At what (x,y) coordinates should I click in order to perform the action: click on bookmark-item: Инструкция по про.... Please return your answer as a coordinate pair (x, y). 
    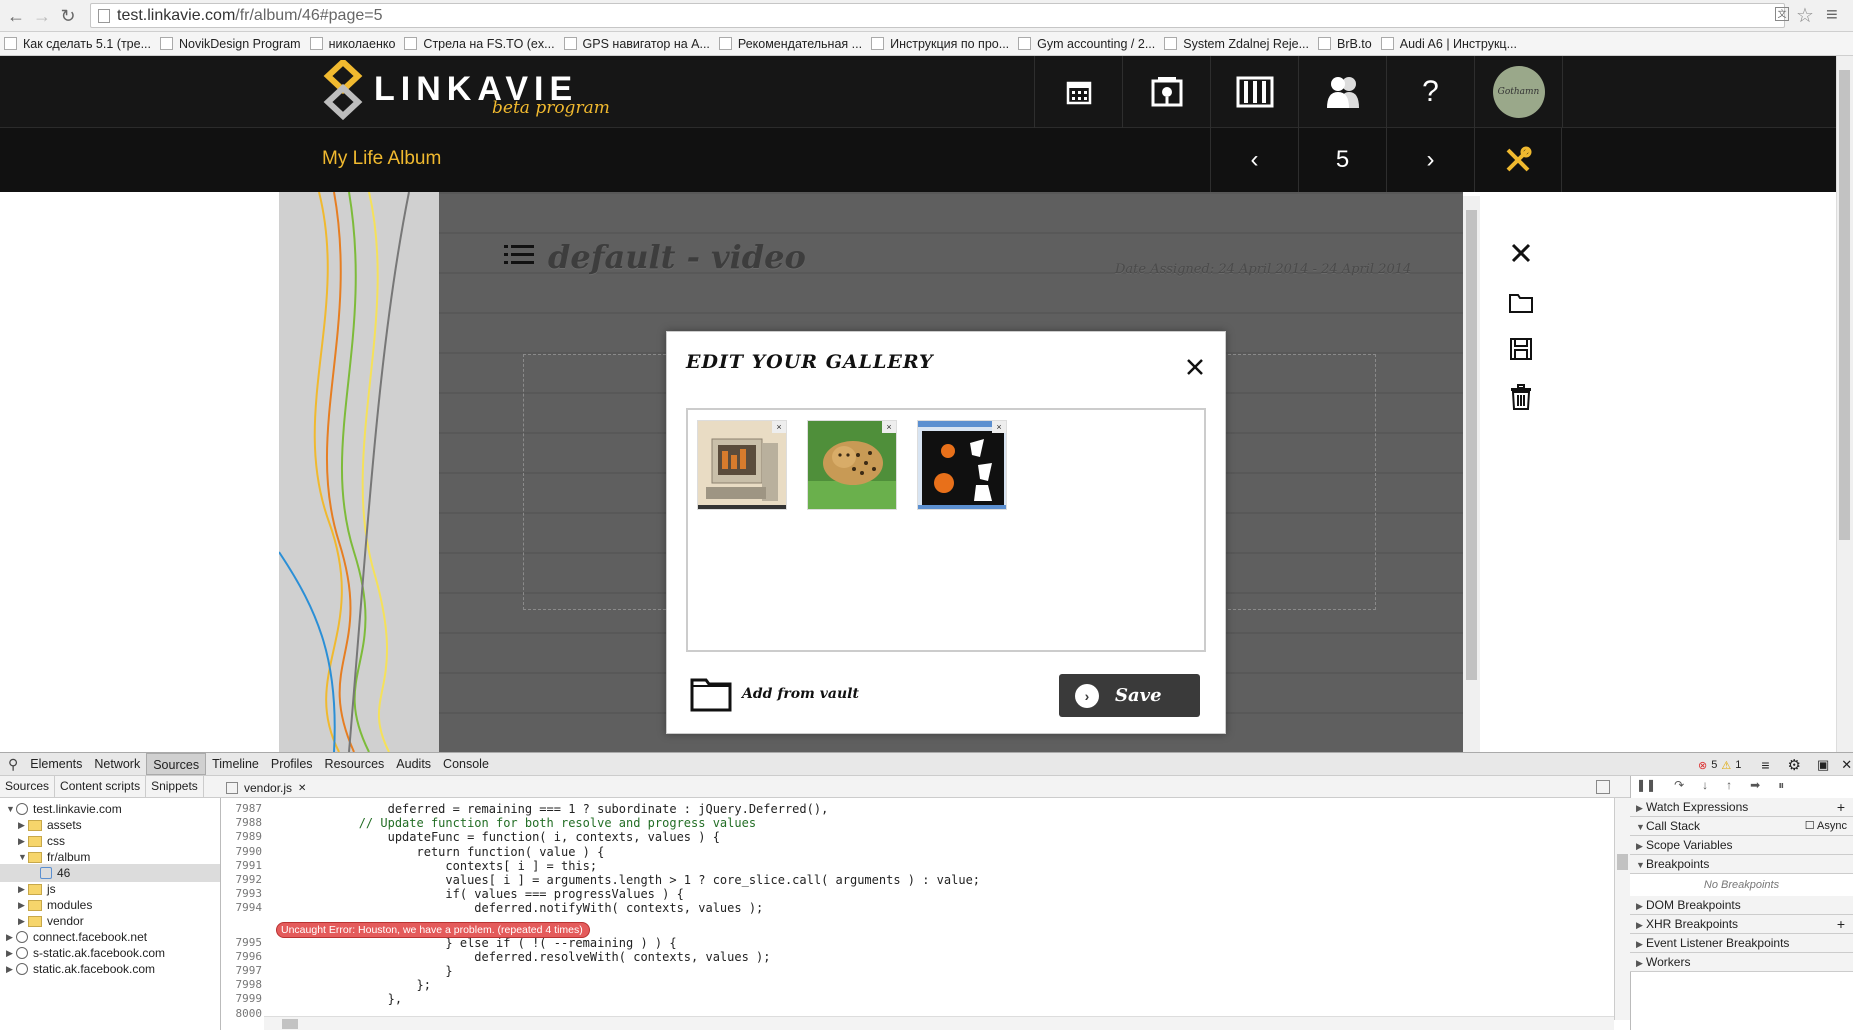
    Looking at the image, I should click on (944, 44).